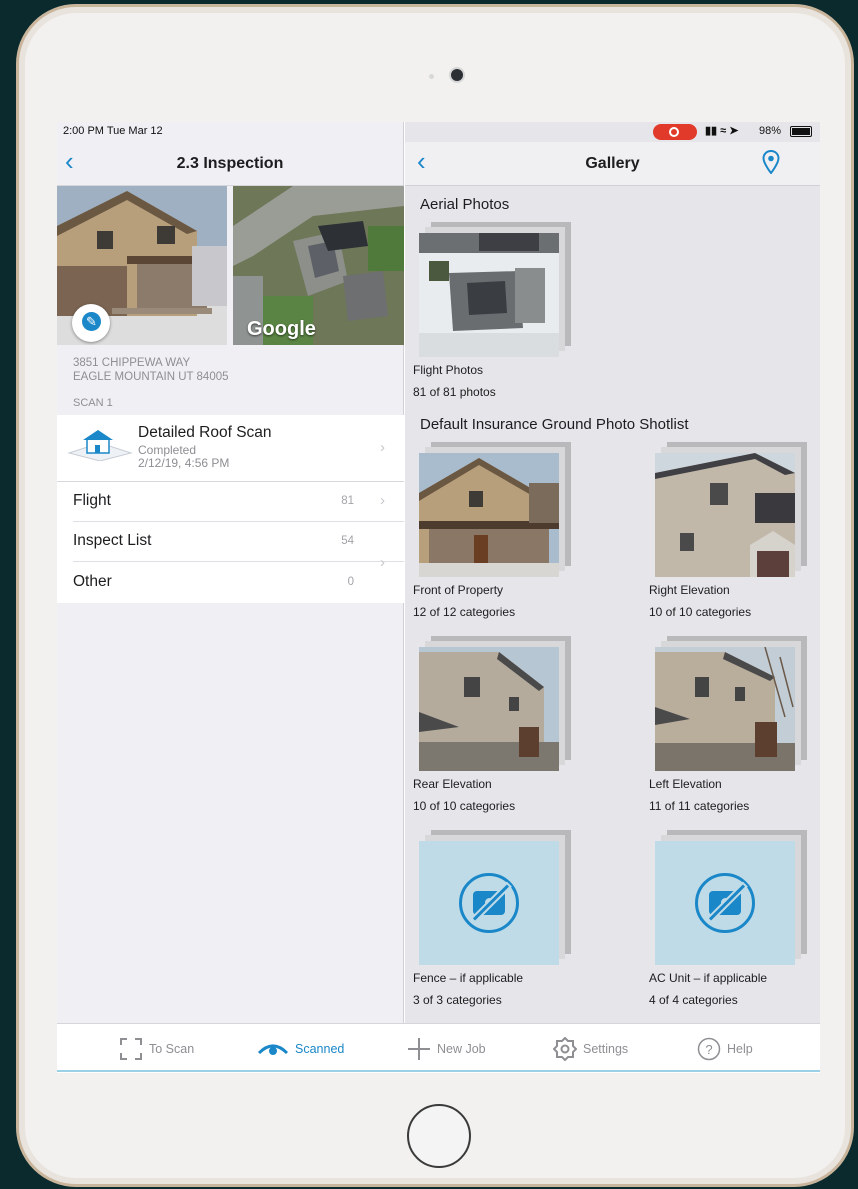 Image resolution: width=858 pixels, height=1189 pixels. What do you see at coordinates (565, 1049) in the screenshot?
I see `gear-icon` at bounding box center [565, 1049].